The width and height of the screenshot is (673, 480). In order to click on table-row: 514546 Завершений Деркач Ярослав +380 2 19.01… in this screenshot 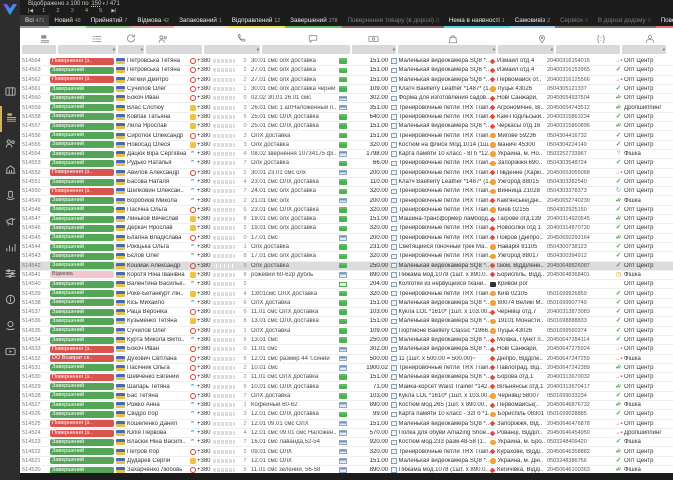, I will do `click(346, 229)`.